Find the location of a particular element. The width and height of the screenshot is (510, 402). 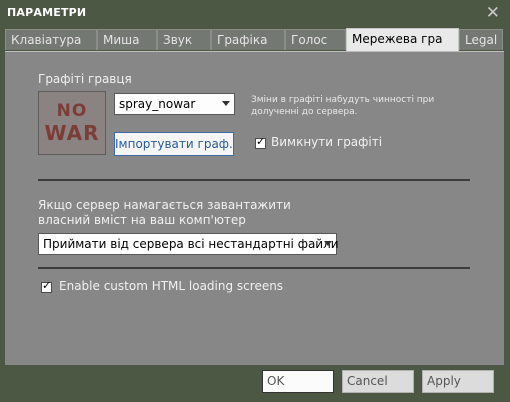

tab-legal: Legal is located at coordinates (481, 39).